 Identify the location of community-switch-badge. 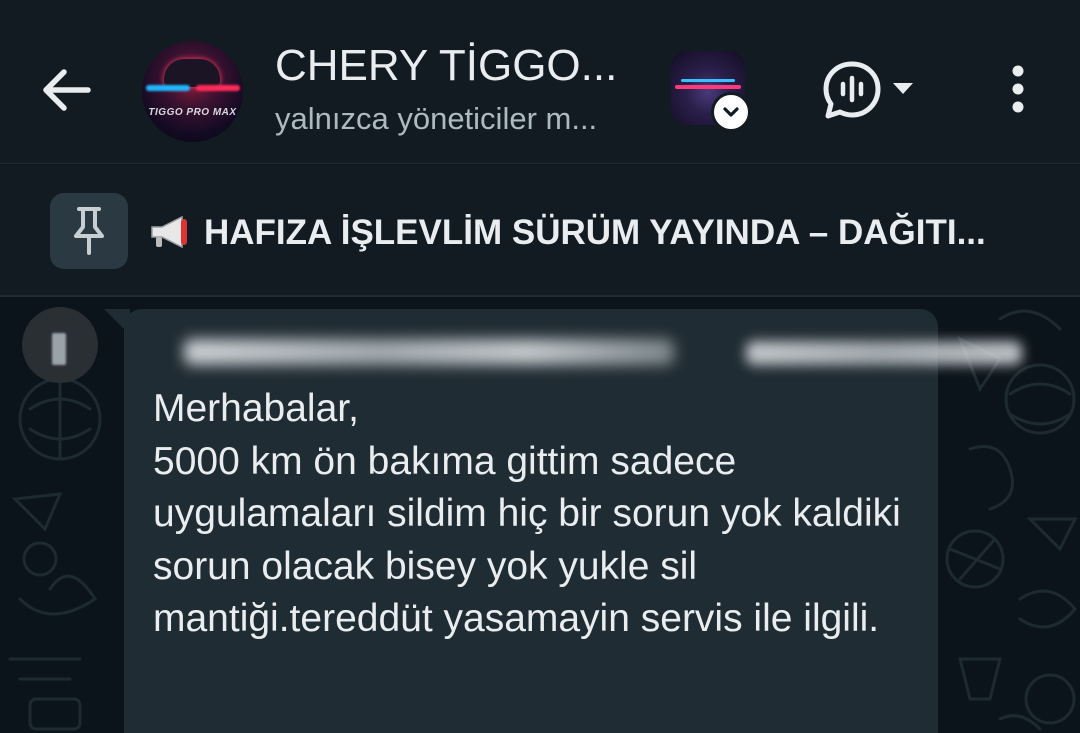
(731, 112).